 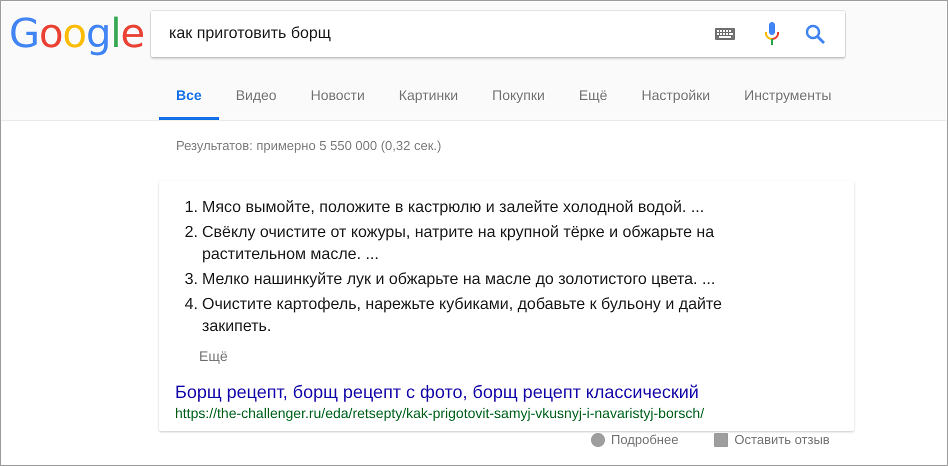 I want to click on result-title-link: Борщ рецепт, борщ рецепт с фото, борщ рецепт классический, so click(x=506, y=392).